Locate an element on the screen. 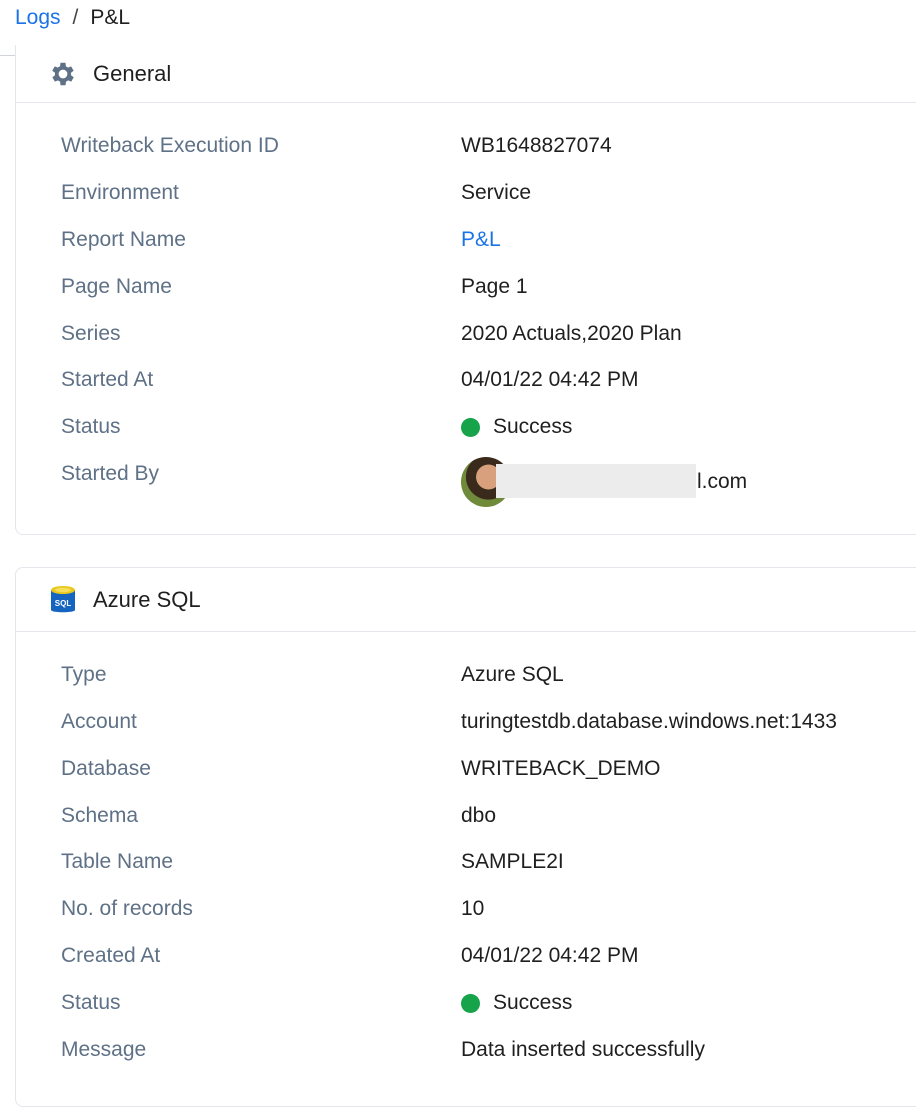  sql-row-records: No. of records 10 is located at coordinates (466, 909).